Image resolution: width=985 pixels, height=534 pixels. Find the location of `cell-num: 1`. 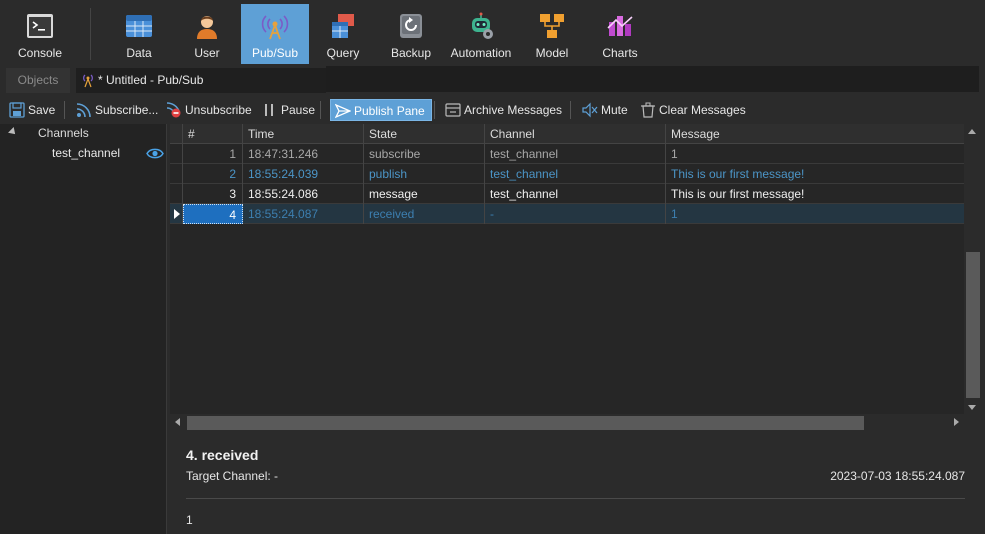

cell-num: 1 is located at coordinates (213, 154).